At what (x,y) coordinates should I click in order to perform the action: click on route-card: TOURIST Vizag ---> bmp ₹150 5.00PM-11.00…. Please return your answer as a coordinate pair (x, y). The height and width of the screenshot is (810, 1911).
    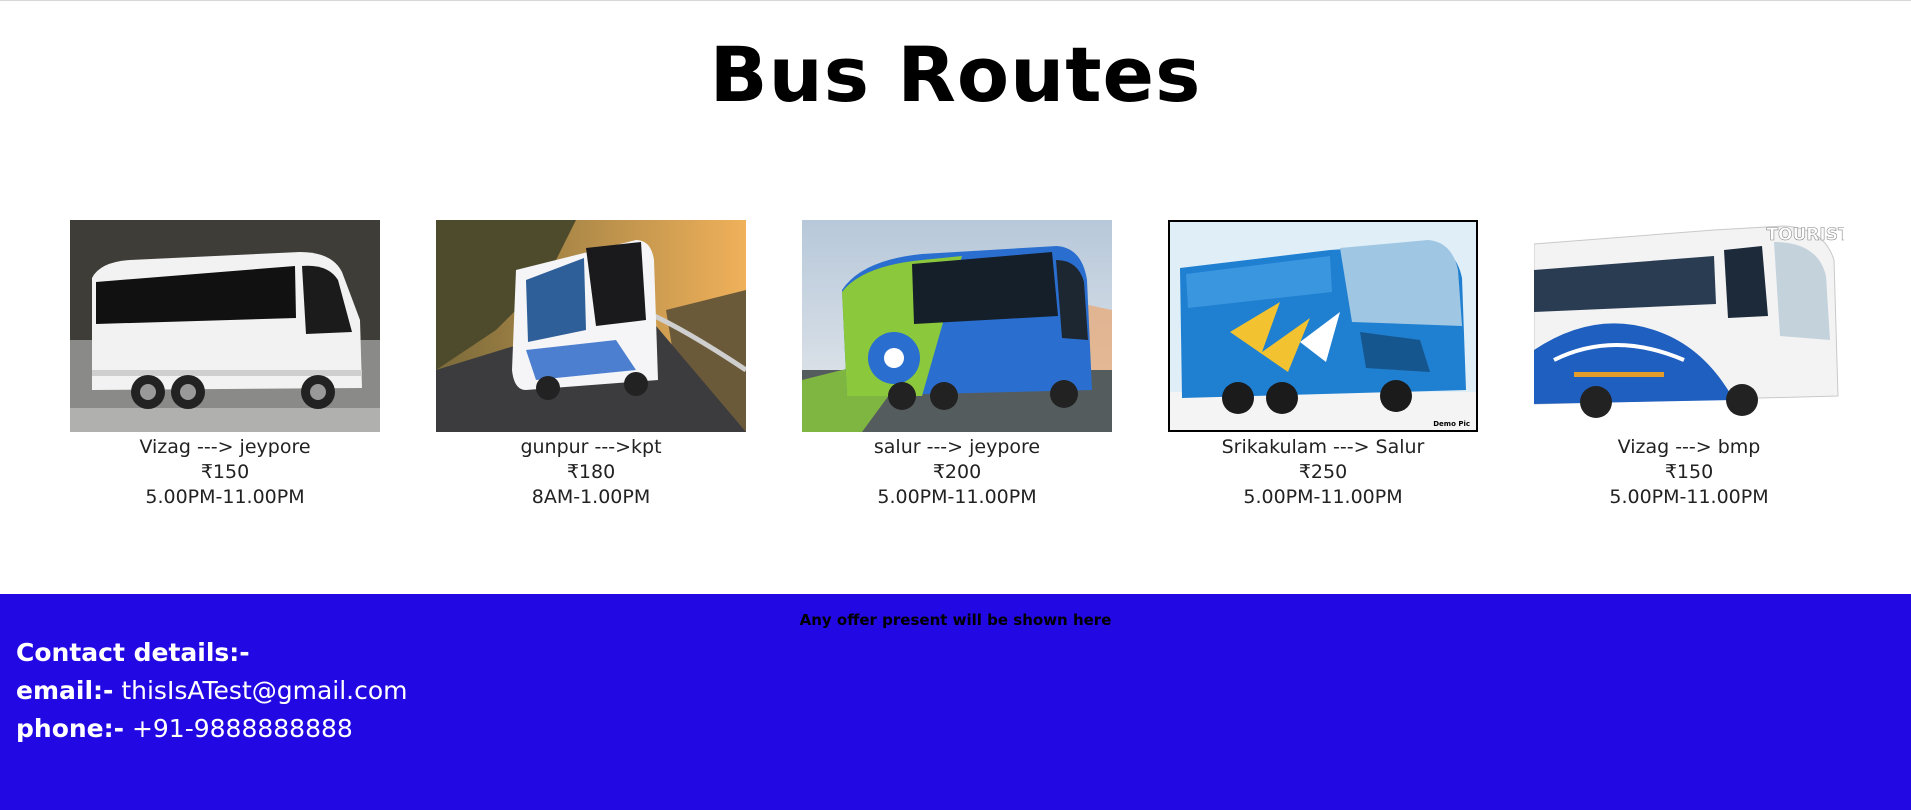
    Looking at the image, I should click on (1689, 365).